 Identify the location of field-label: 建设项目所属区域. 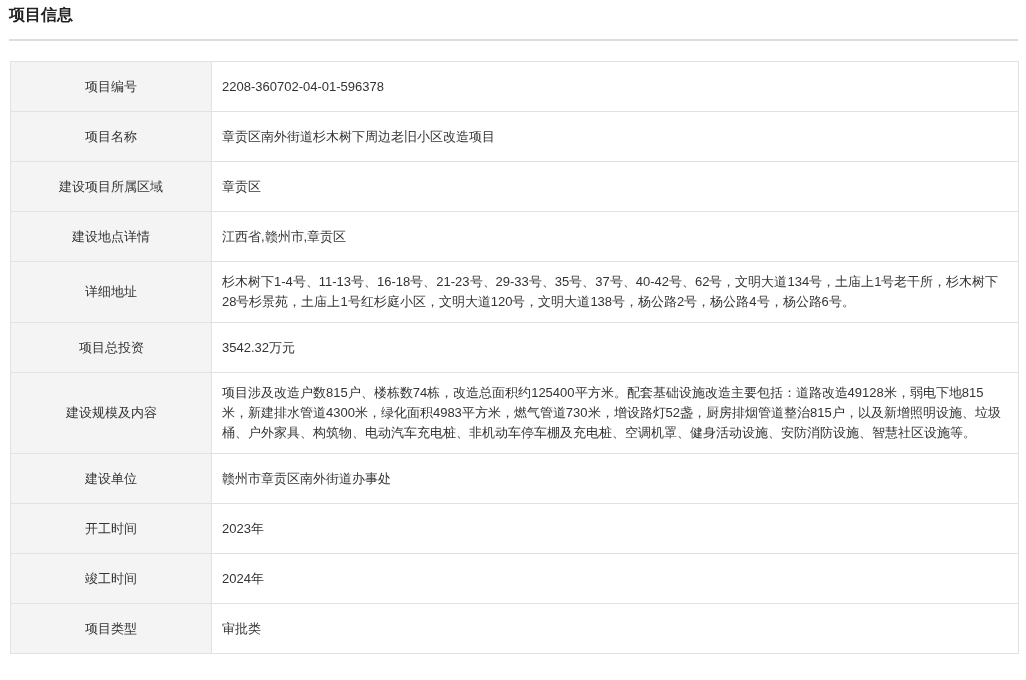
(111, 186).